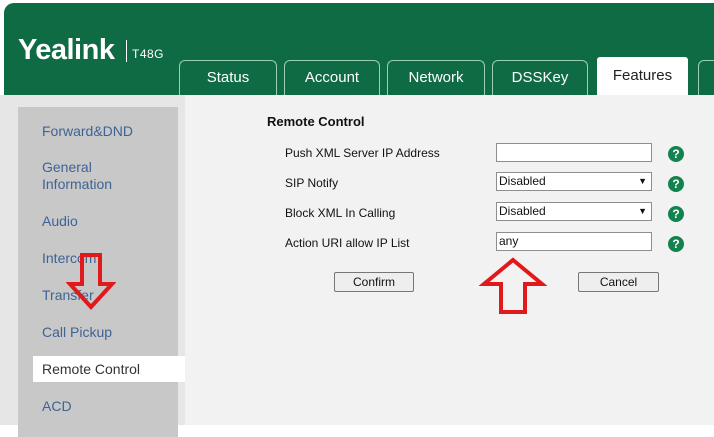 The width and height of the screenshot is (714, 437). What do you see at coordinates (87, 131) in the screenshot?
I see `sidebar-item-forward-dnd: Forward&DND` at bounding box center [87, 131].